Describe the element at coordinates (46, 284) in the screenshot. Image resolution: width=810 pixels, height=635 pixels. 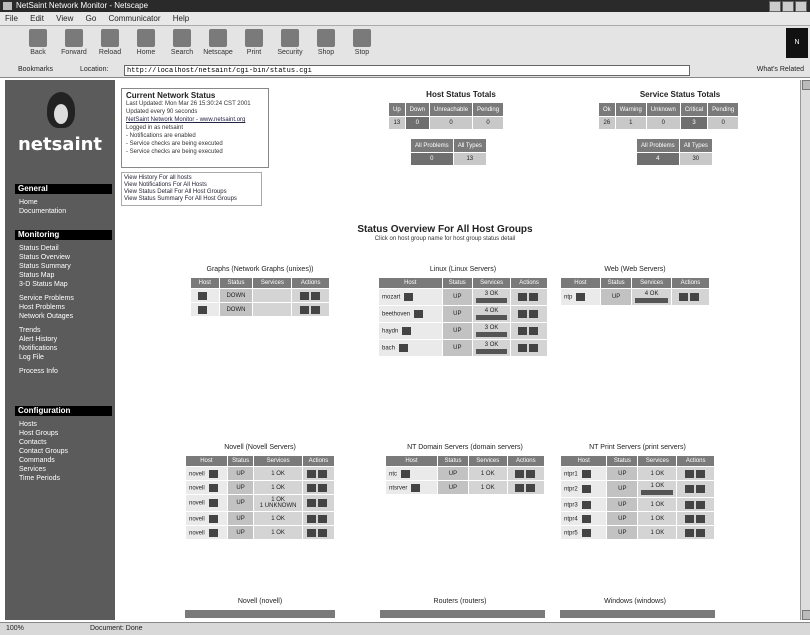
I see `sidebar-item-3d-status-map: 3-D Status Map` at that location.